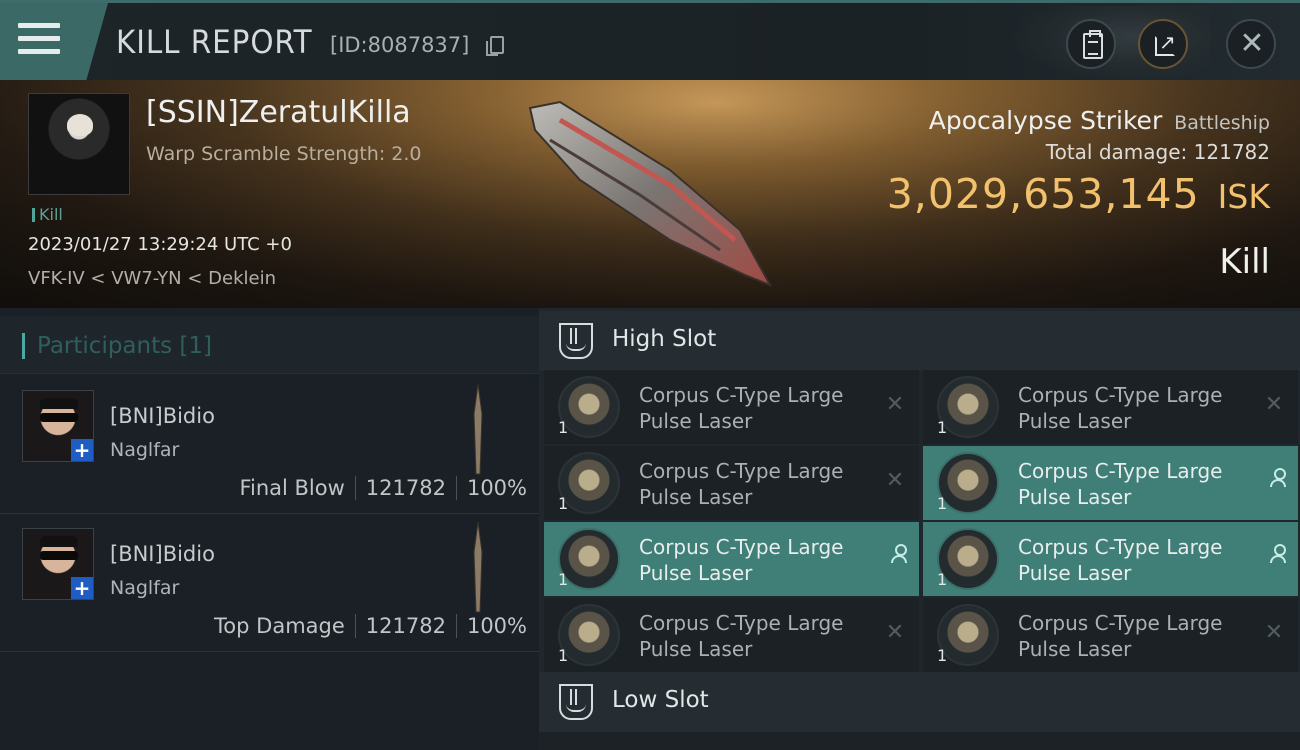 Image resolution: width=1300 pixels, height=750 pixels. I want to click on hamburger-icon, so click(39, 41).